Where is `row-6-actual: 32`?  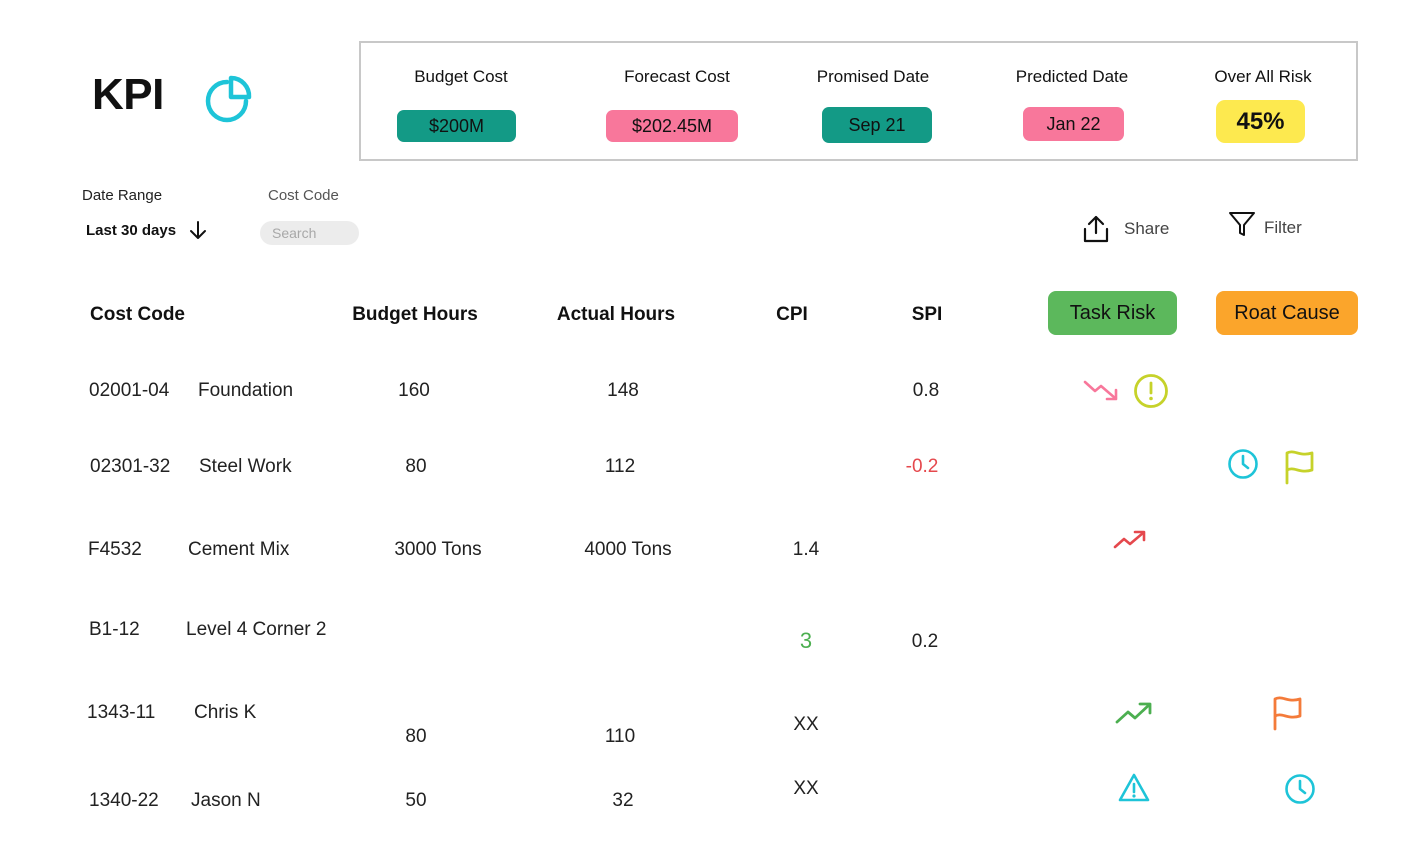
row-6-actual: 32 is located at coordinates (623, 800).